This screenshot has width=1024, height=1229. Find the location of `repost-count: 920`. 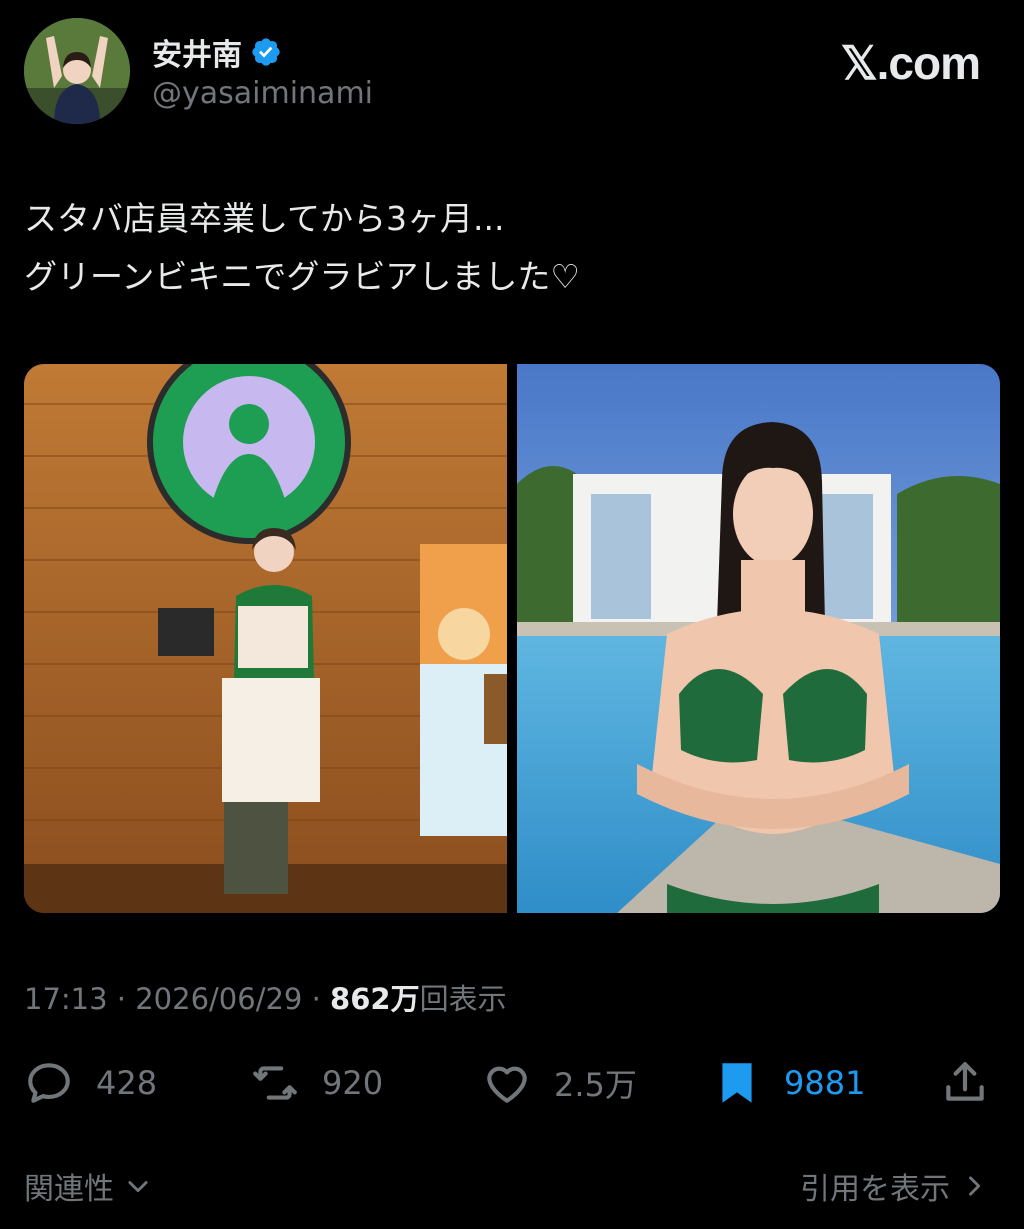

repost-count: 920 is located at coordinates (353, 1083).